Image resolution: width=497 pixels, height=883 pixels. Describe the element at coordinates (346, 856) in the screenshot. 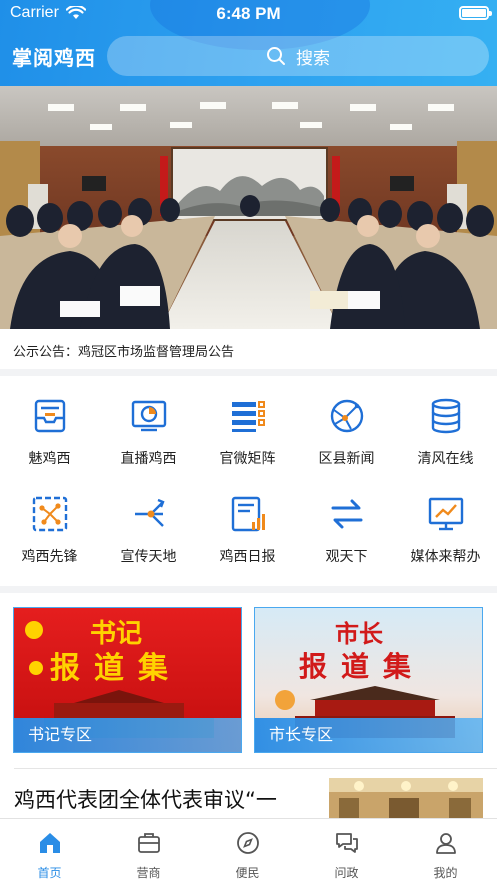

I see `tab-inquiry: 问政` at that location.